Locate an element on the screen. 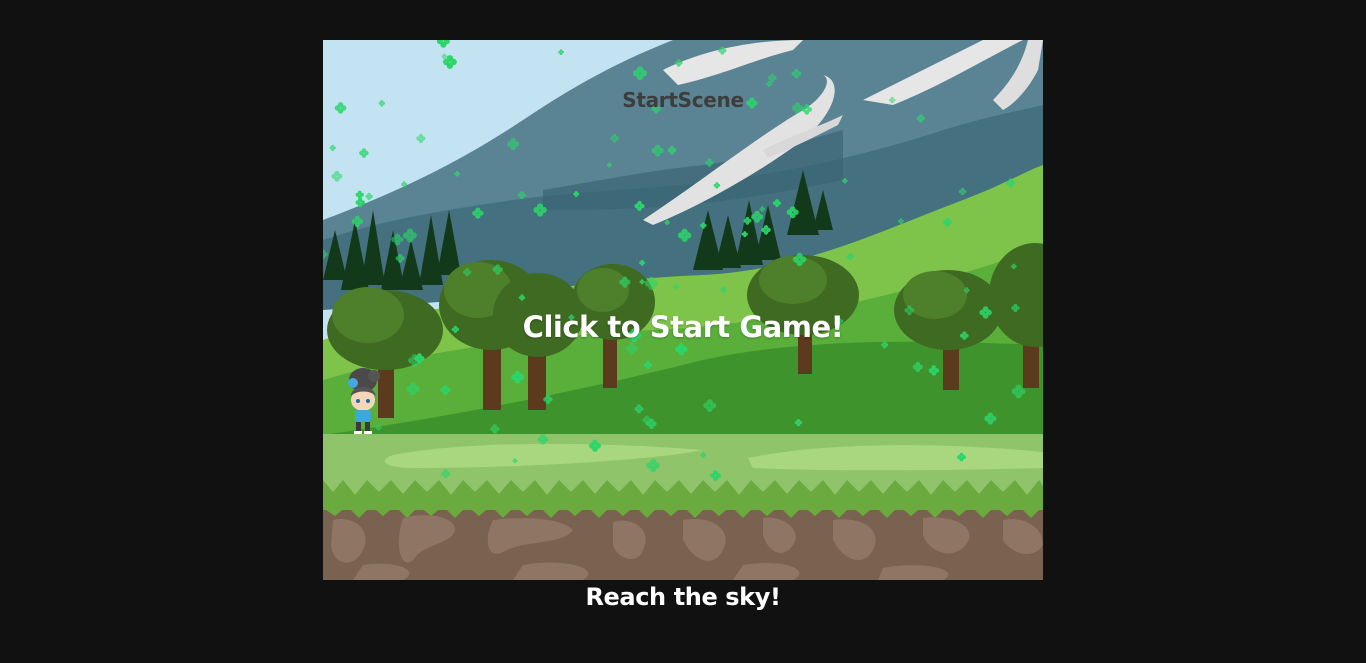 The image size is (1366, 663). game-caption: Reach the sky! is located at coordinates (683, 597).